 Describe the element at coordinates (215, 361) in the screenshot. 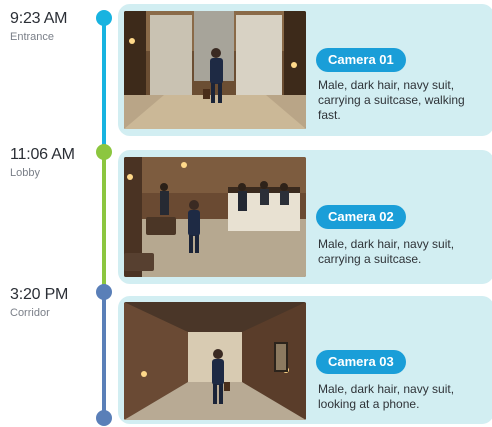

I see `camera-snapshot-corridor` at that location.